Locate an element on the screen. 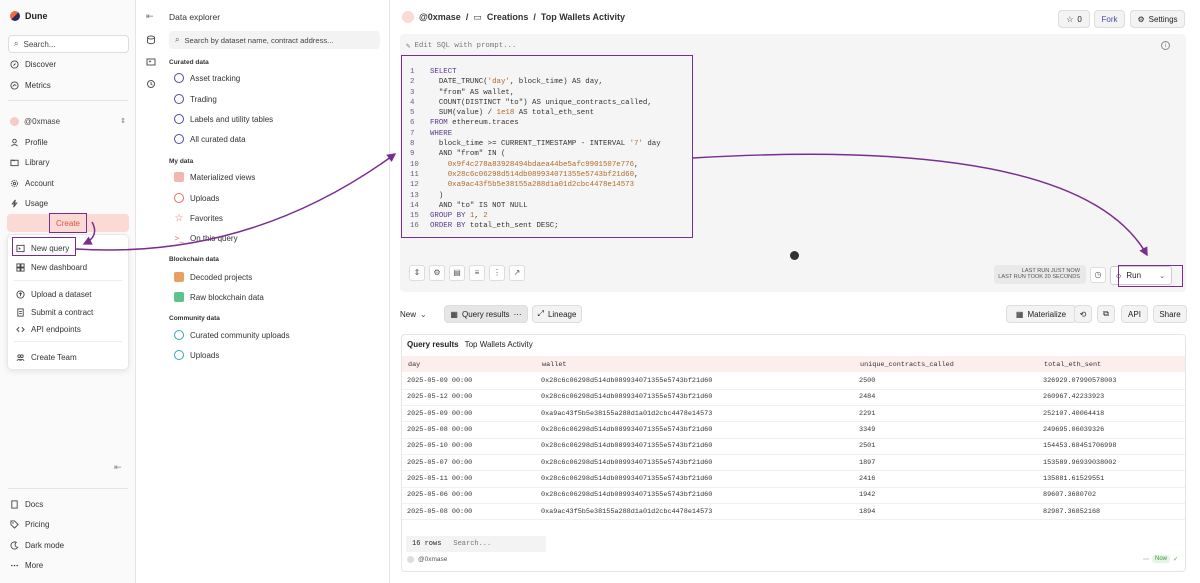 The height and width of the screenshot is (583, 1200). settings-icon: ⚙ is located at coordinates (437, 273).